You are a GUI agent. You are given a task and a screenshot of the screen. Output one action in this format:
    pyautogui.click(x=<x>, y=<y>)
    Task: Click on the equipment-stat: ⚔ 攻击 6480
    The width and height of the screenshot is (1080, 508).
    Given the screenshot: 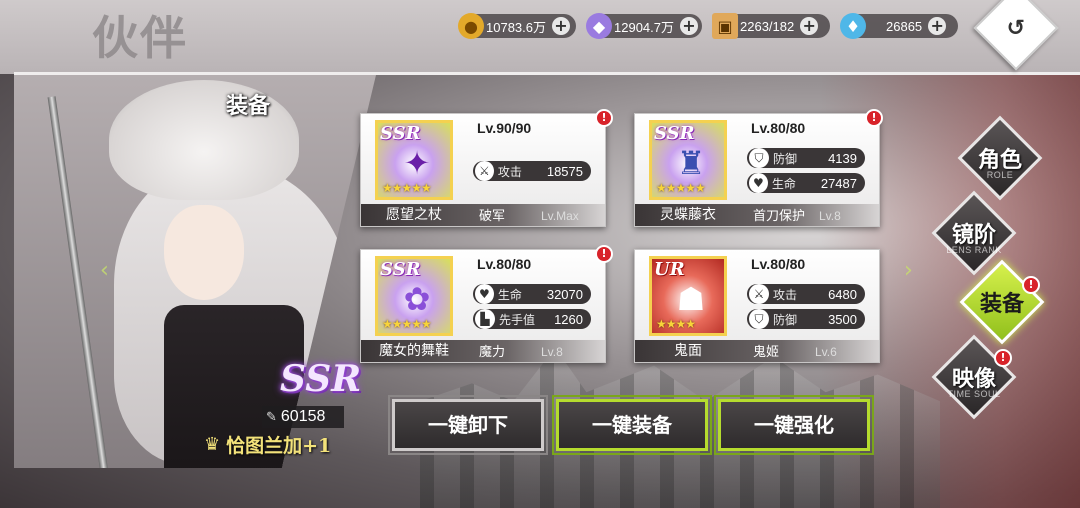 What is the action you would take?
    pyautogui.click(x=806, y=294)
    